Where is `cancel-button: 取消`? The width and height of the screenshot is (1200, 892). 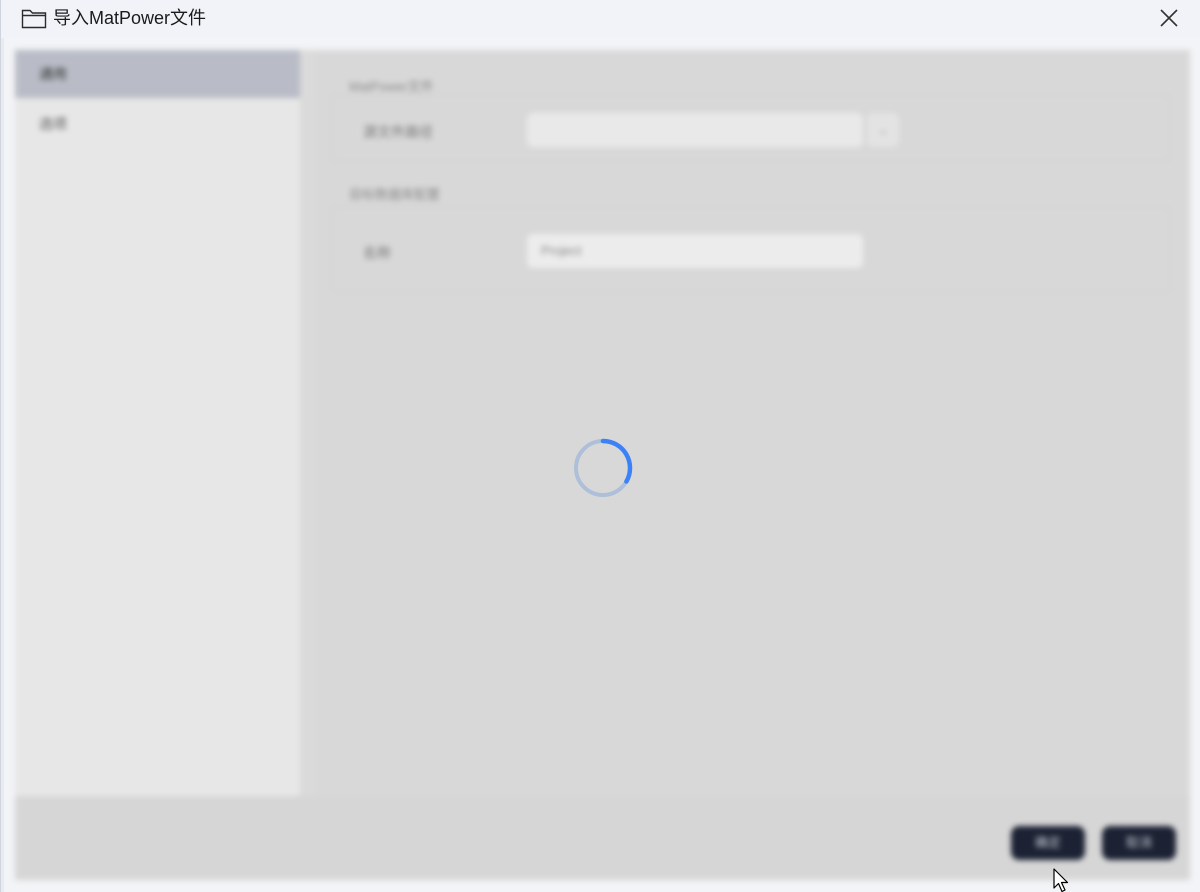 cancel-button: 取消 is located at coordinates (1139, 843).